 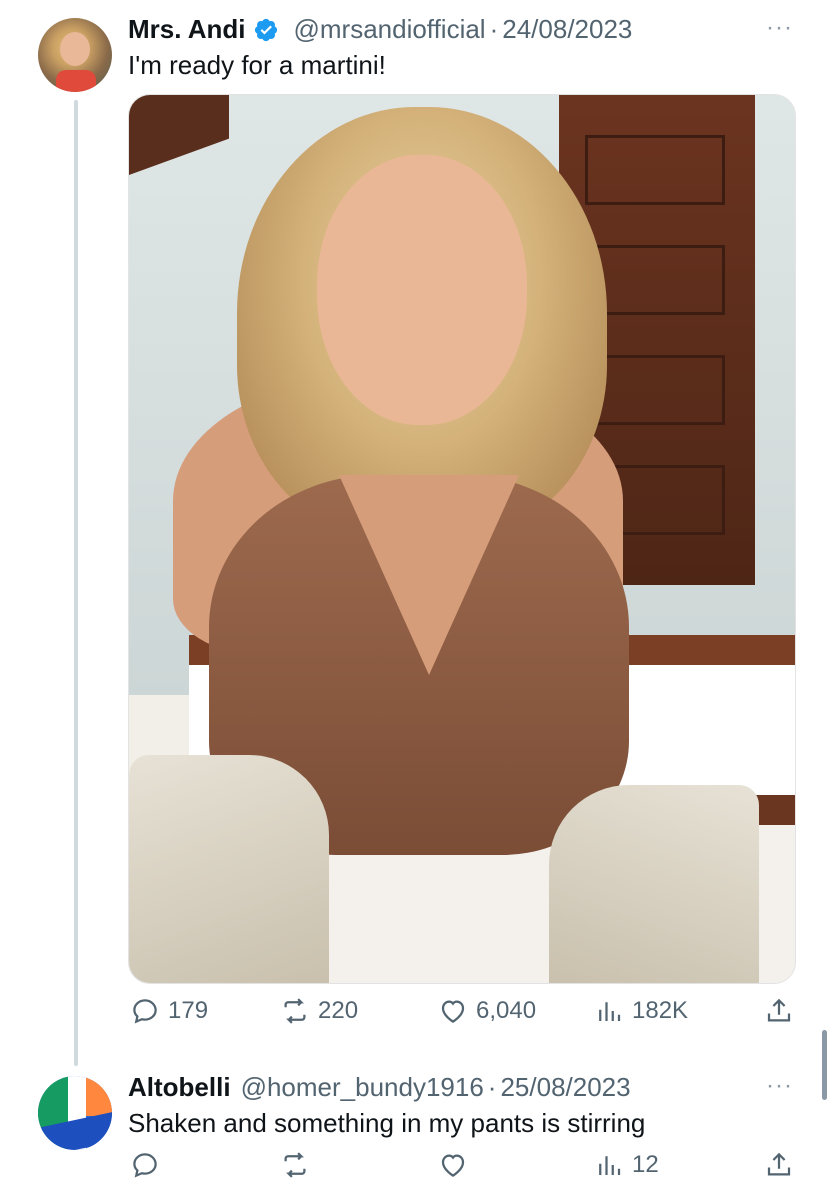 What do you see at coordinates (188, 1010) in the screenshot?
I see `reply-count: 179` at bounding box center [188, 1010].